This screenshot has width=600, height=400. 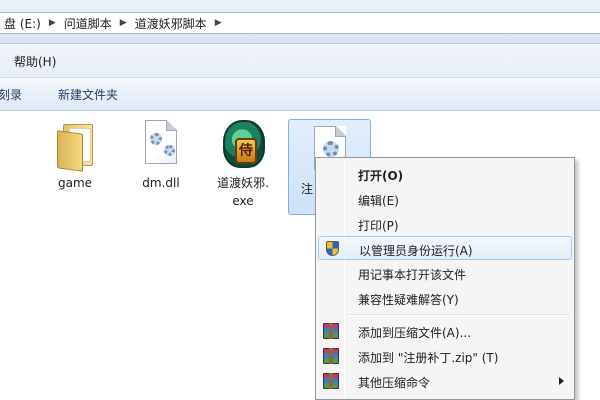 I want to click on menu-item-edit: 编辑(E), so click(x=445, y=199).